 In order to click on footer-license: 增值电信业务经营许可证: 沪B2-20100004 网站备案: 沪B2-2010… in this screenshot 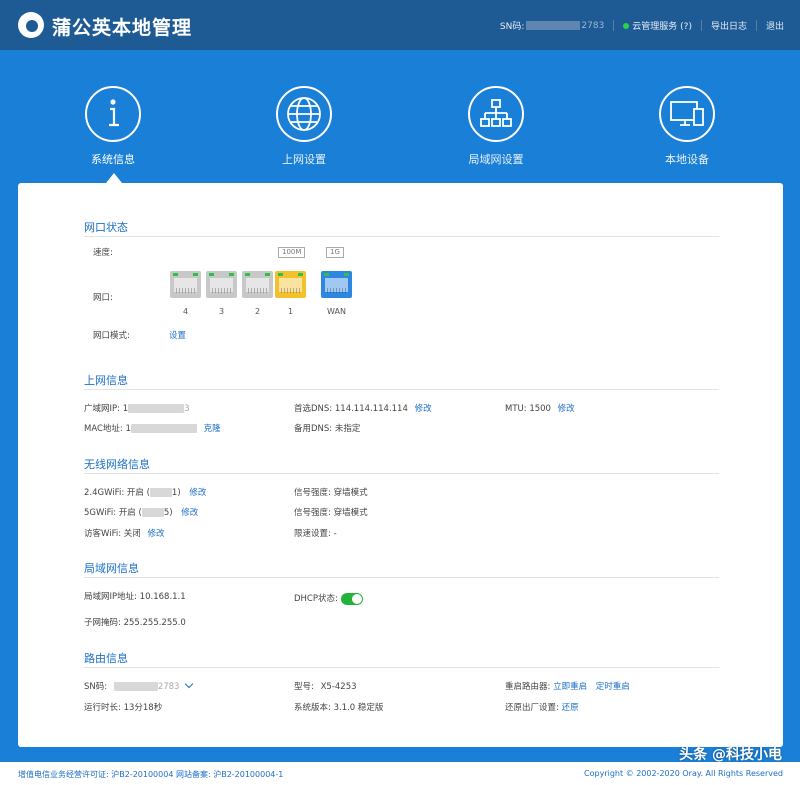, I will do `click(151, 774)`.